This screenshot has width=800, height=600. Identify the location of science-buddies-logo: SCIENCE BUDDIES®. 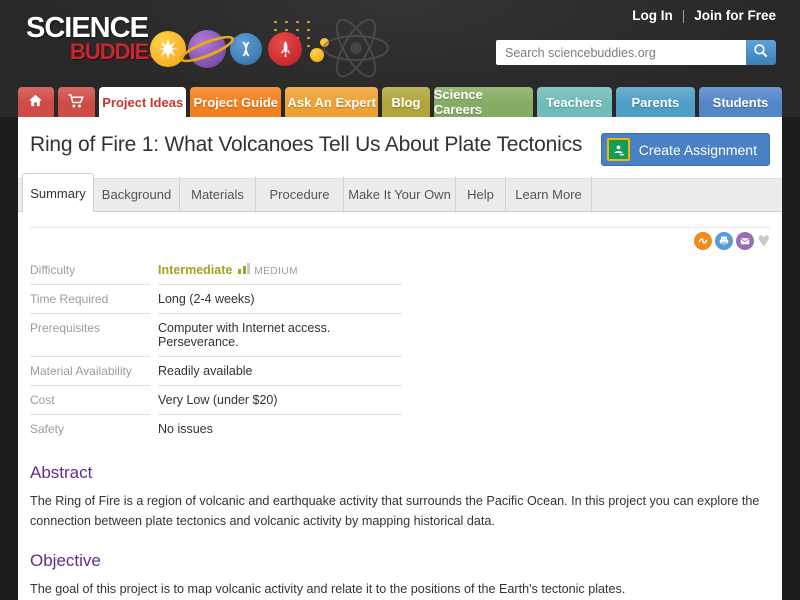
(97, 37).